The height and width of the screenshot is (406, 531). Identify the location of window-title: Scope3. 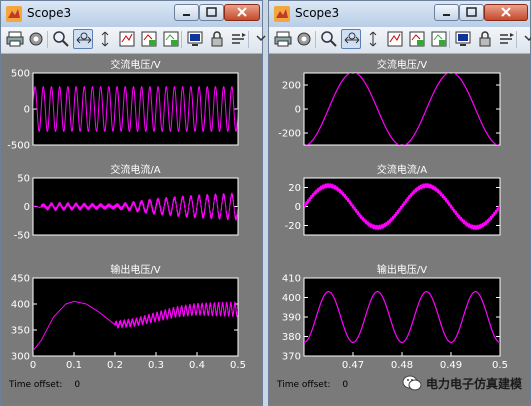
(317, 13).